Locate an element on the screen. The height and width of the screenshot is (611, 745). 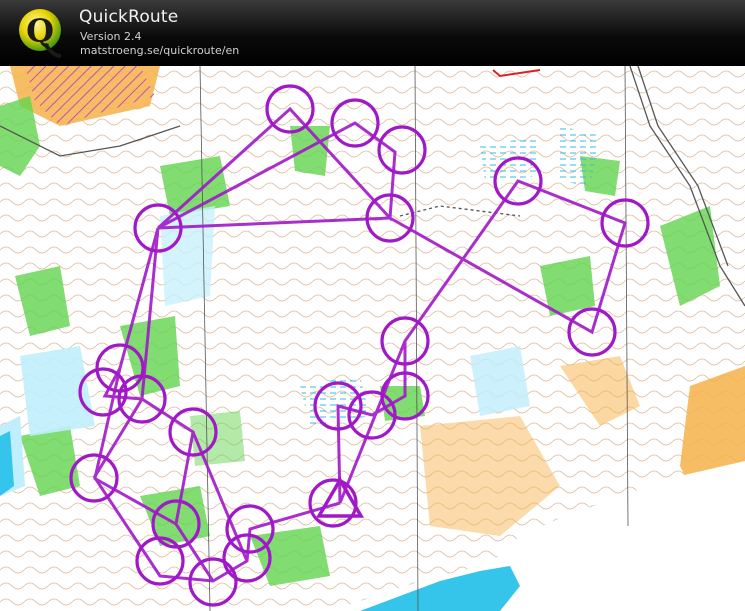
svg-text: Q is located at coordinates (40, 31).